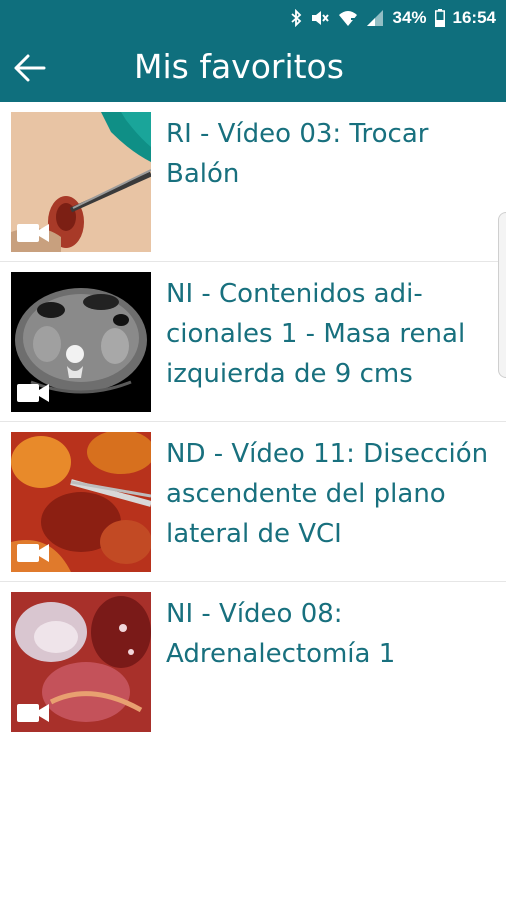 Image resolution: width=506 pixels, height=900 pixels. What do you see at coordinates (30, 68) in the screenshot?
I see `back-arrow-icon` at bounding box center [30, 68].